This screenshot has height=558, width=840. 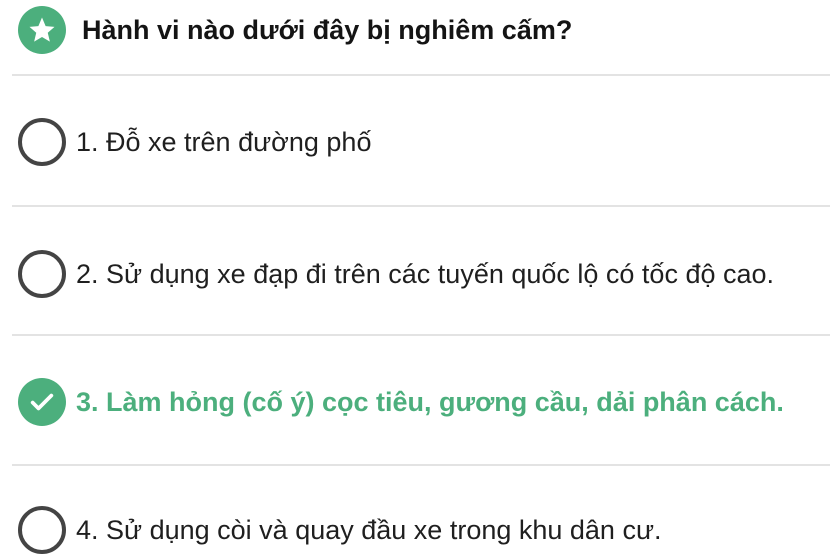 What do you see at coordinates (42, 402) in the screenshot?
I see `check-circle-icon` at bounding box center [42, 402].